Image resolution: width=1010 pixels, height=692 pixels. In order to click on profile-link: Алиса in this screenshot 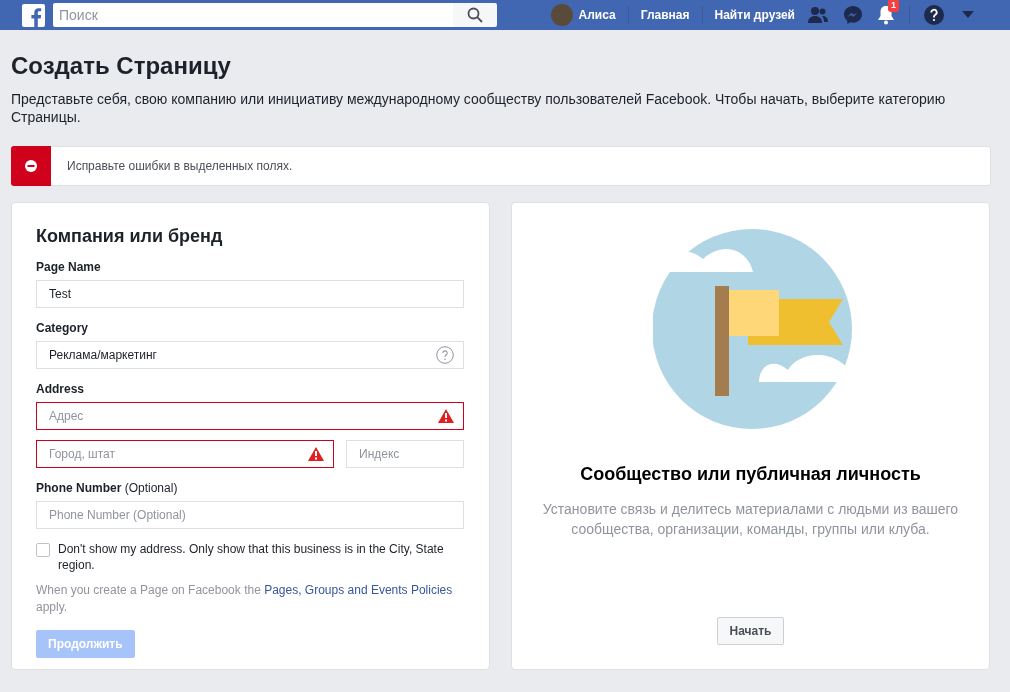, I will do `click(597, 15)`.